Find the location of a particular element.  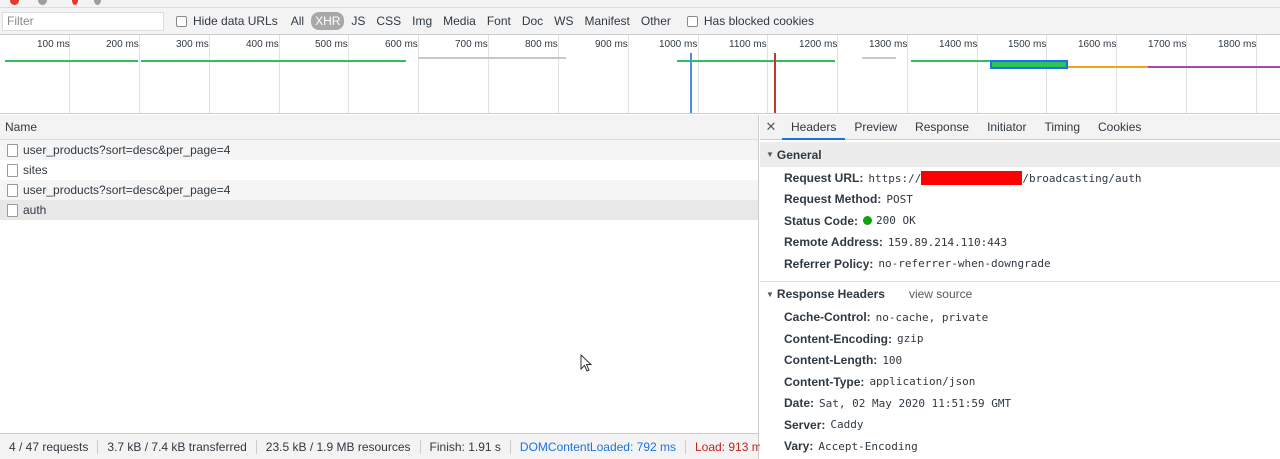

timeline-tick: 1800 ms is located at coordinates (1237, 44).